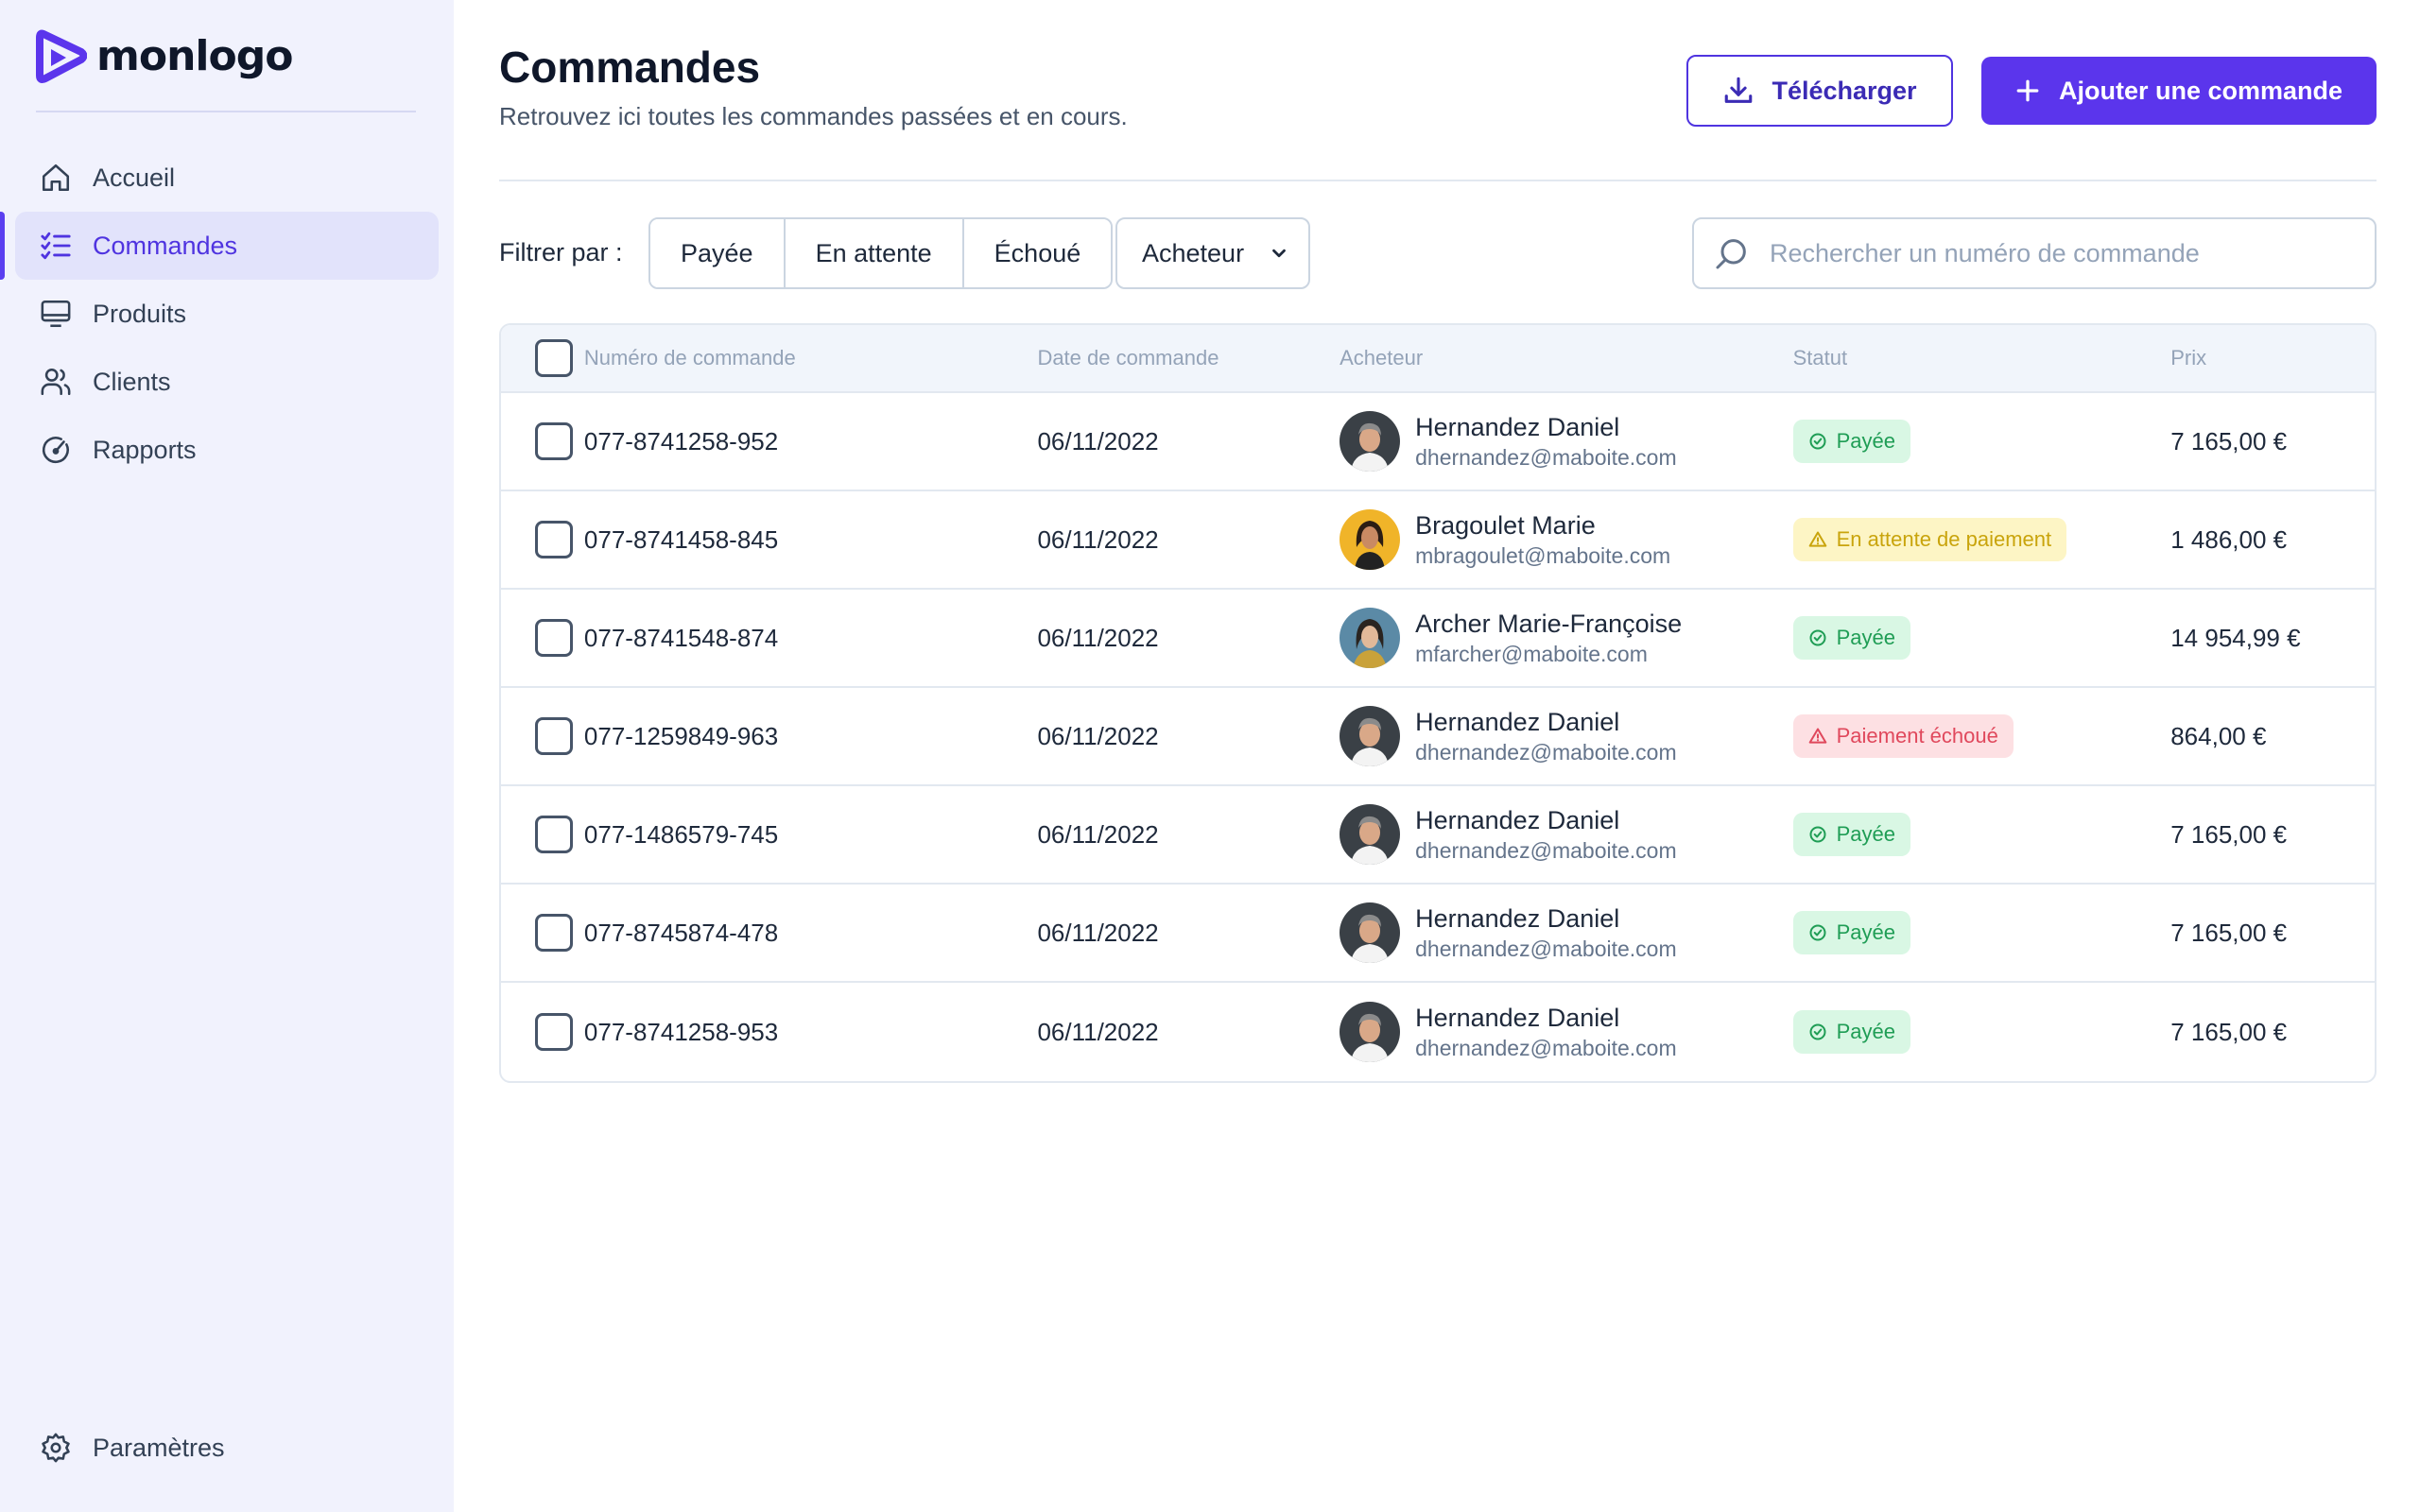 The image size is (2420, 1512). What do you see at coordinates (227, 382) in the screenshot?
I see `sidebar-item-clients: Clients` at bounding box center [227, 382].